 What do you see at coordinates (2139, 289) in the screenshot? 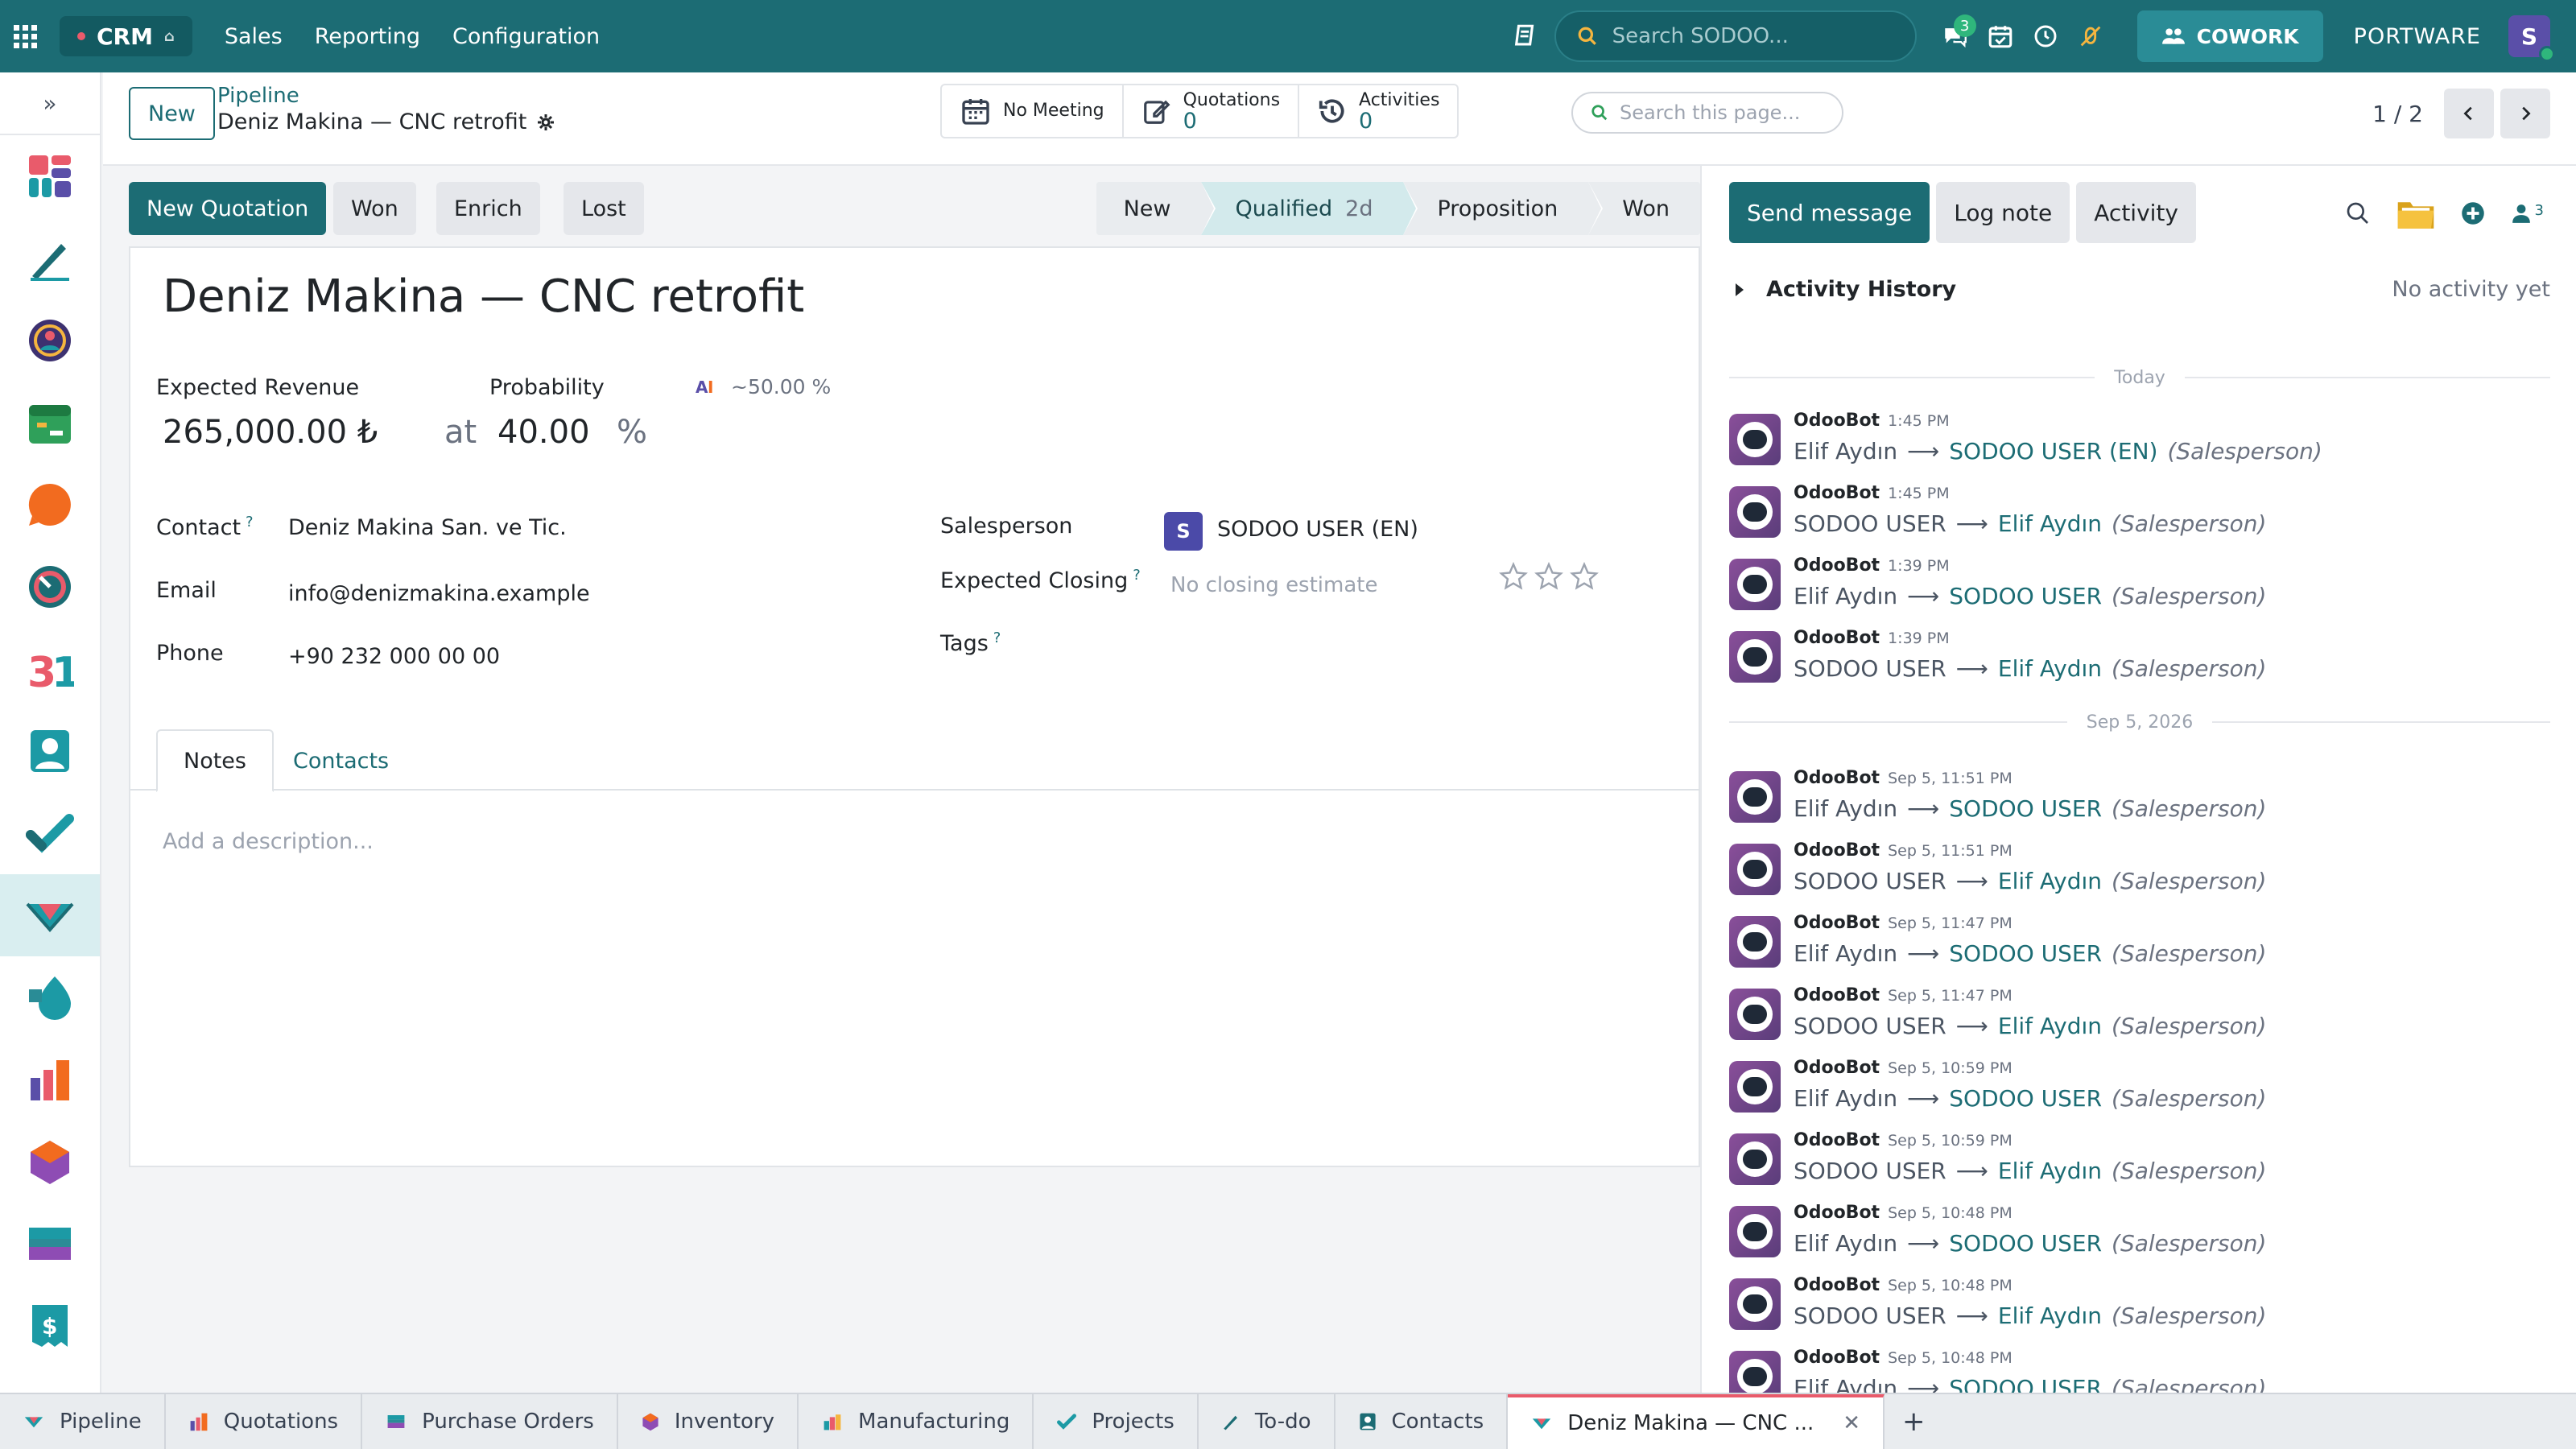
I see `activity-history: Activity History No activity yet` at bounding box center [2139, 289].